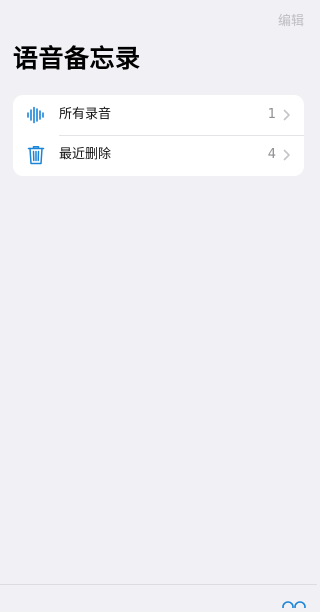 This screenshot has height=612, width=320. What do you see at coordinates (272, 155) in the screenshot?
I see `folder-count: 4` at bounding box center [272, 155].